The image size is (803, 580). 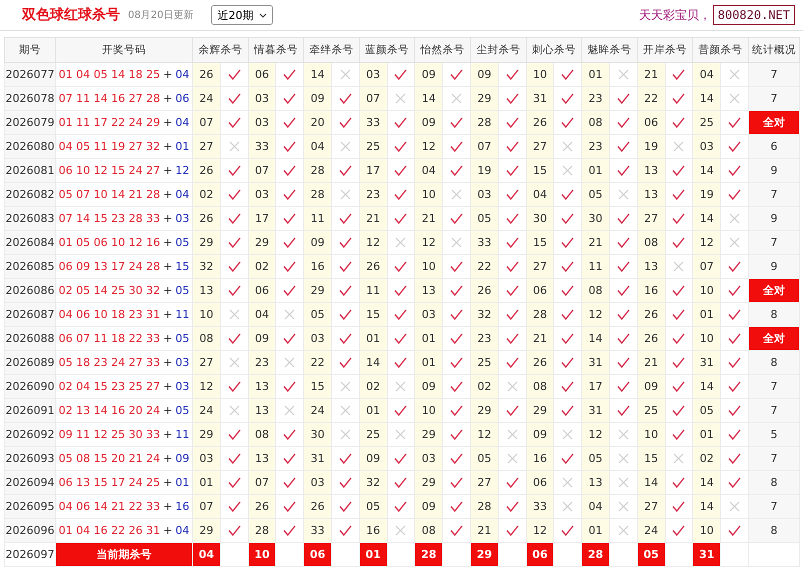 What do you see at coordinates (317, 554) in the screenshot?
I see `current-kill-number: 06` at bounding box center [317, 554].